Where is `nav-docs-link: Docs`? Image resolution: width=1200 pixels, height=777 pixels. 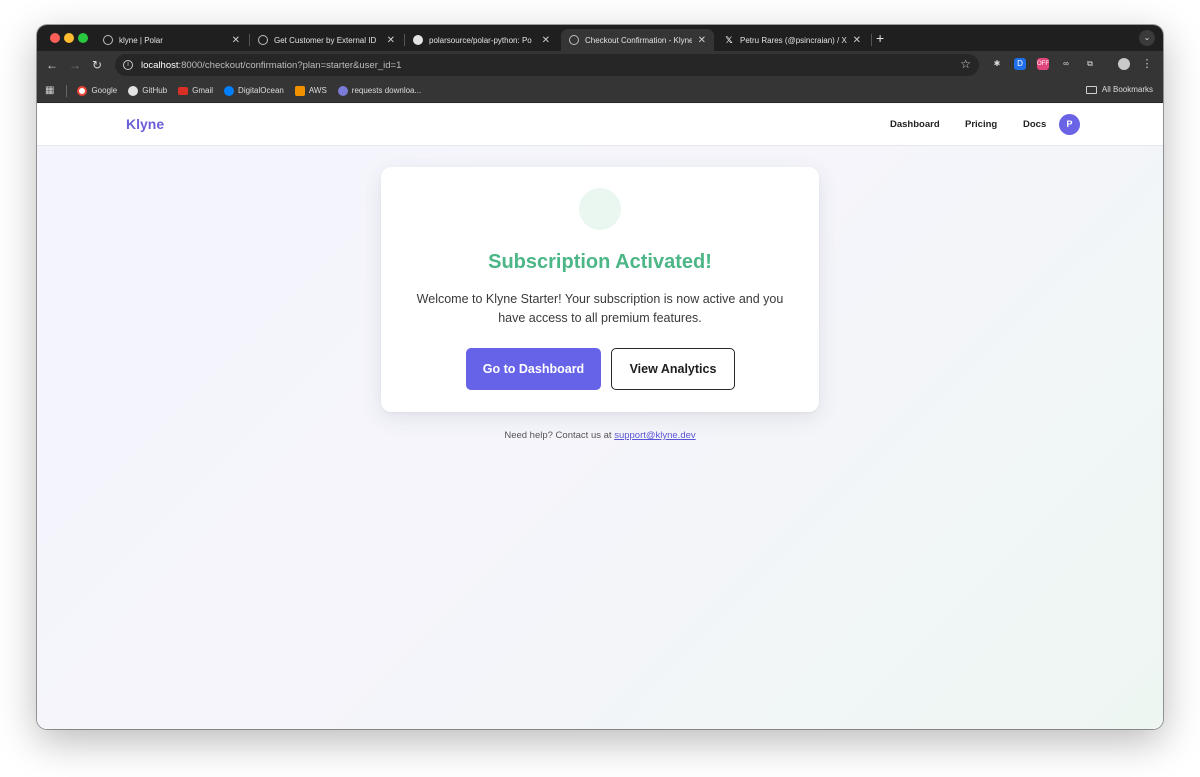
nav-docs-link: Docs is located at coordinates (1034, 124).